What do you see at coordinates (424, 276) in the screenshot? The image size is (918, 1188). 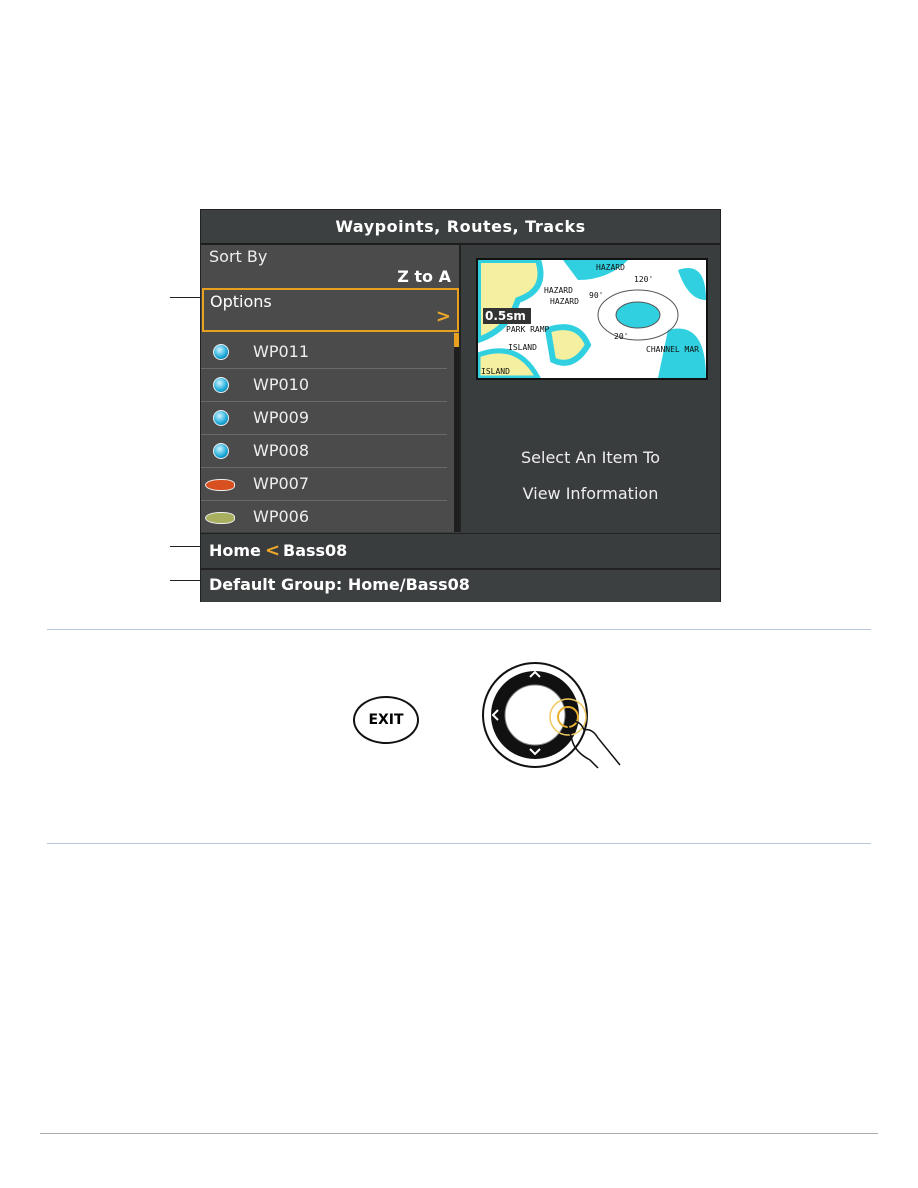 I see `sort-value: Z to A` at bounding box center [424, 276].